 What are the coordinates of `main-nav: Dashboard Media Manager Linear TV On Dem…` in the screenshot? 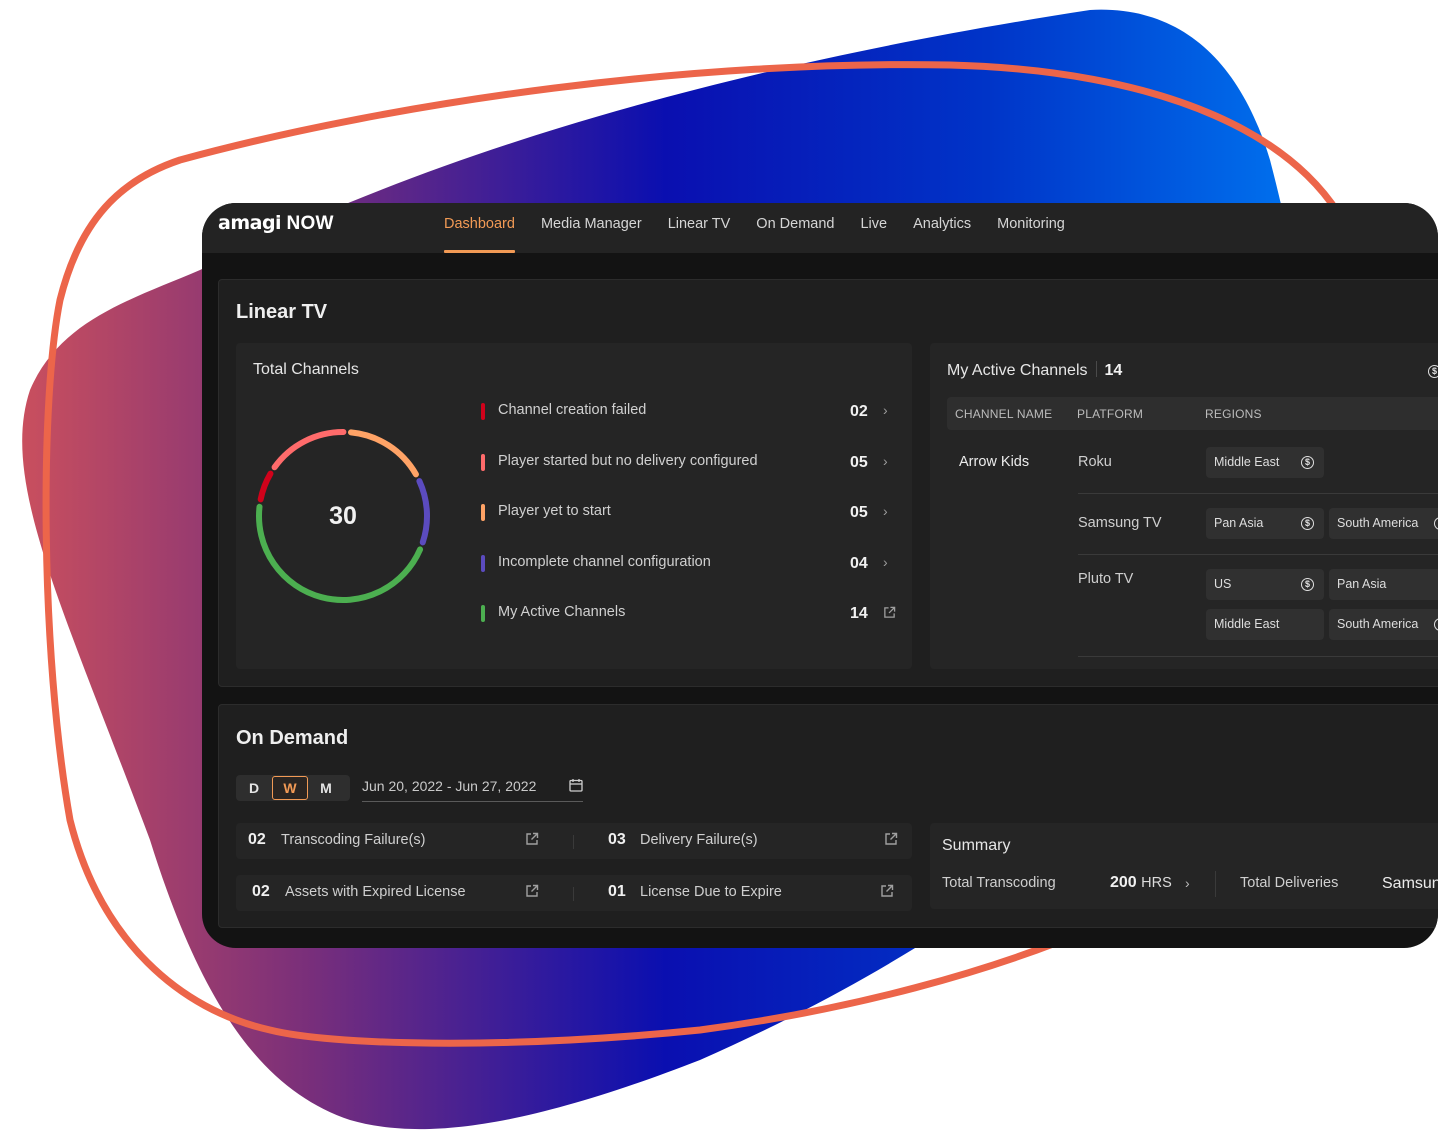 It's located at (767, 228).